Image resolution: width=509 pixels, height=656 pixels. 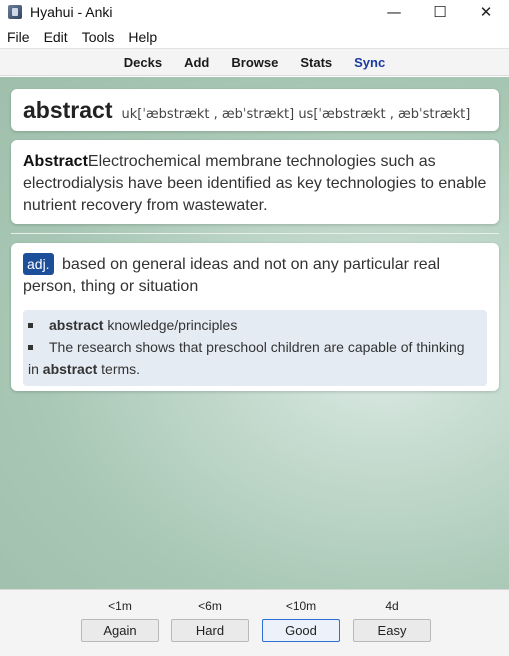 I want to click on menu-file: File, so click(x=18, y=37).